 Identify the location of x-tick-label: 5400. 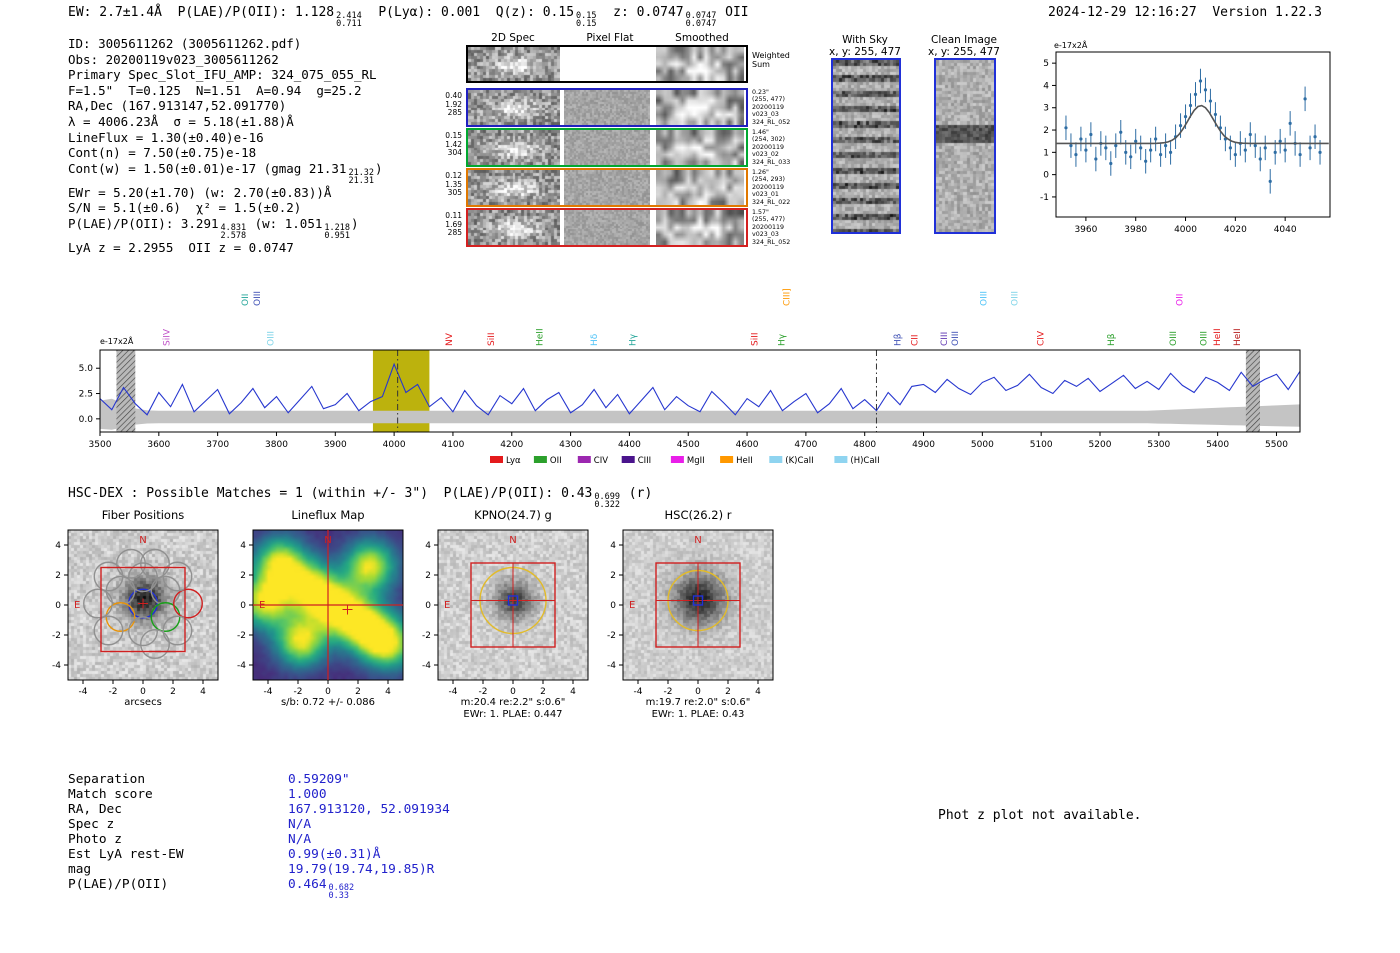
(1217, 445).